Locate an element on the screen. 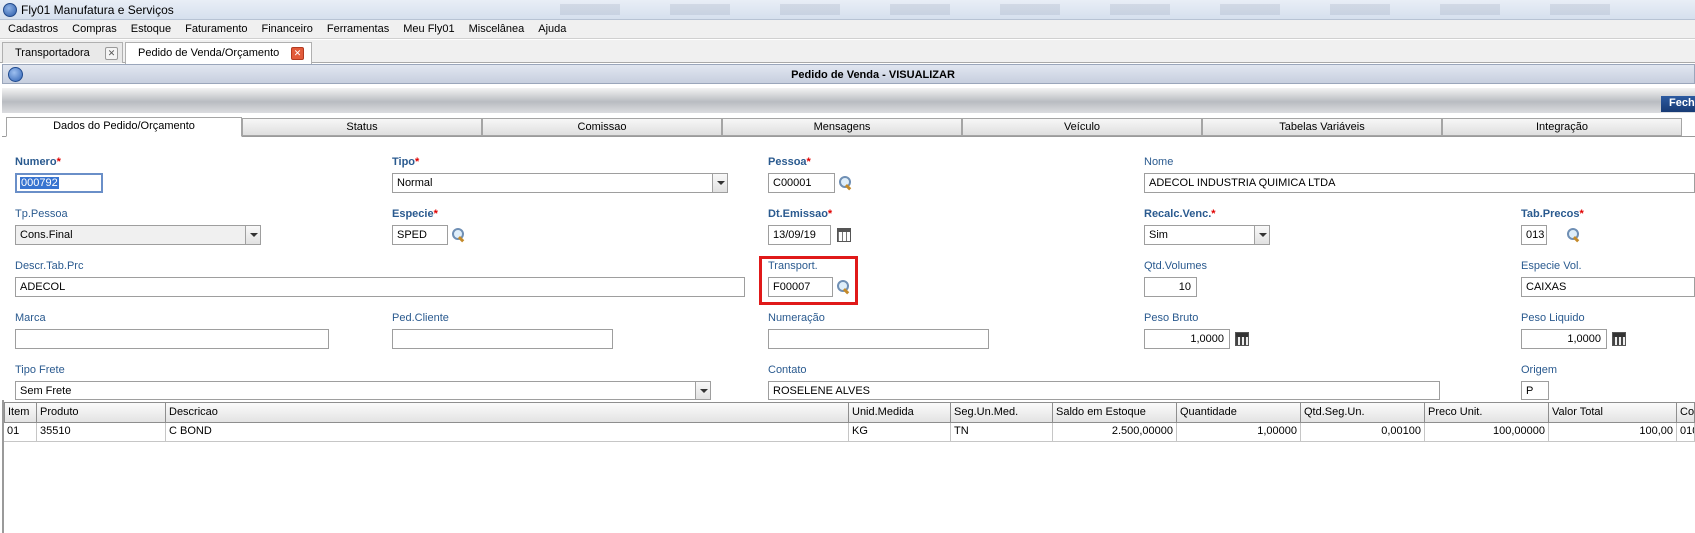 The image size is (1695, 533). doc-tab-pedido-venda: Pedido de Venda/Orçamento ✕ is located at coordinates (218, 53).